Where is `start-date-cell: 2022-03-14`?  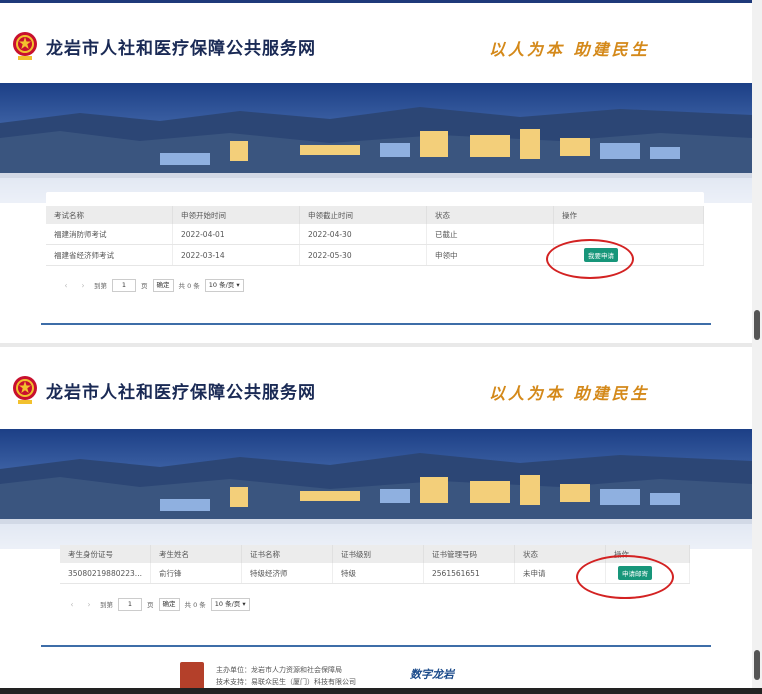
start-date-cell: 2022-03-14 is located at coordinates (236, 255).